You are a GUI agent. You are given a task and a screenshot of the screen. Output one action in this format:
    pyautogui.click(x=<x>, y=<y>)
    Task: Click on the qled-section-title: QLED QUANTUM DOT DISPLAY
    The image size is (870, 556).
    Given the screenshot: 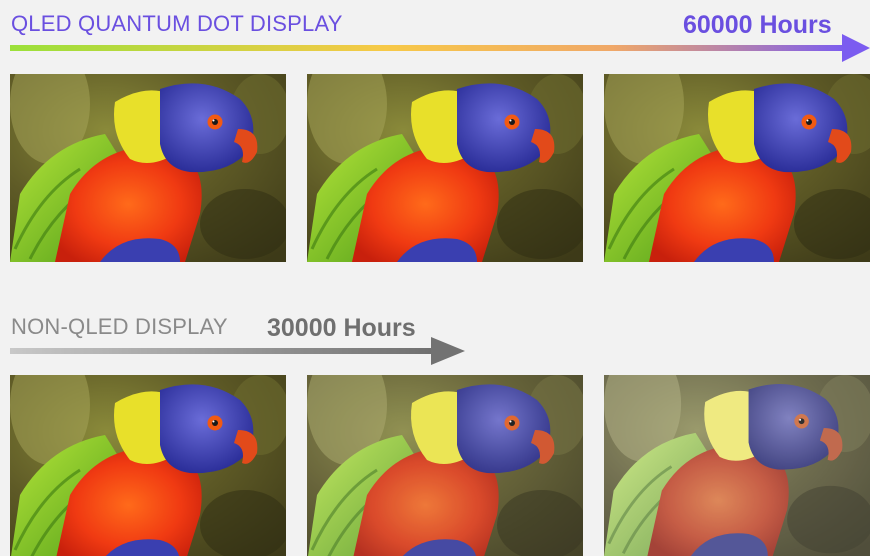 What is the action you would take?
    pyautogui.click(x=177, y=23)
    